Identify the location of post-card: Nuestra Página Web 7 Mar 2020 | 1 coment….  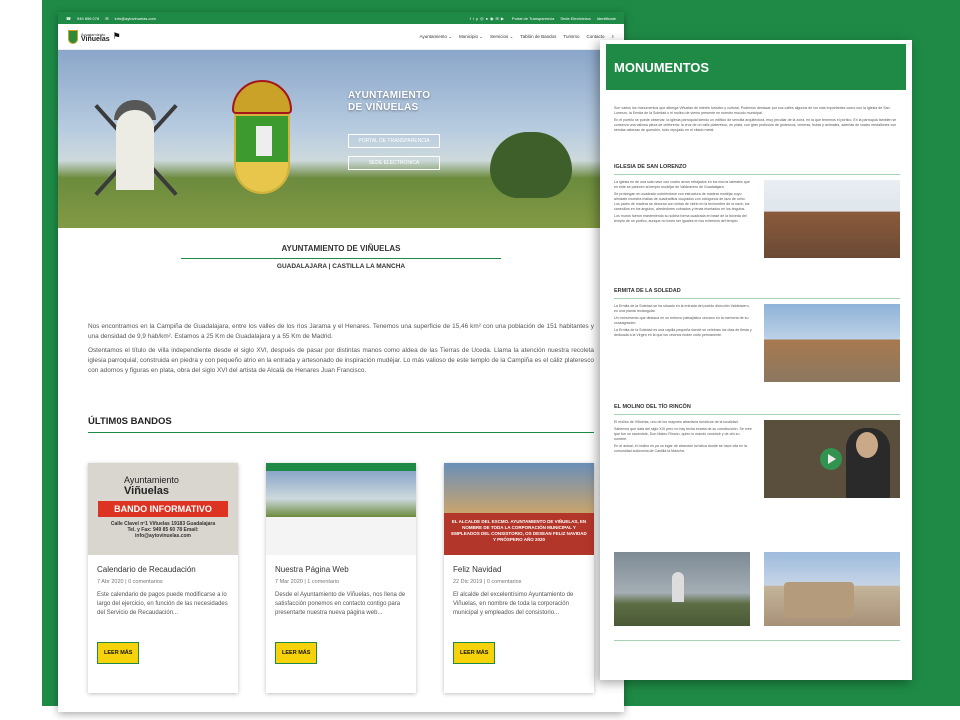
(341, 578).